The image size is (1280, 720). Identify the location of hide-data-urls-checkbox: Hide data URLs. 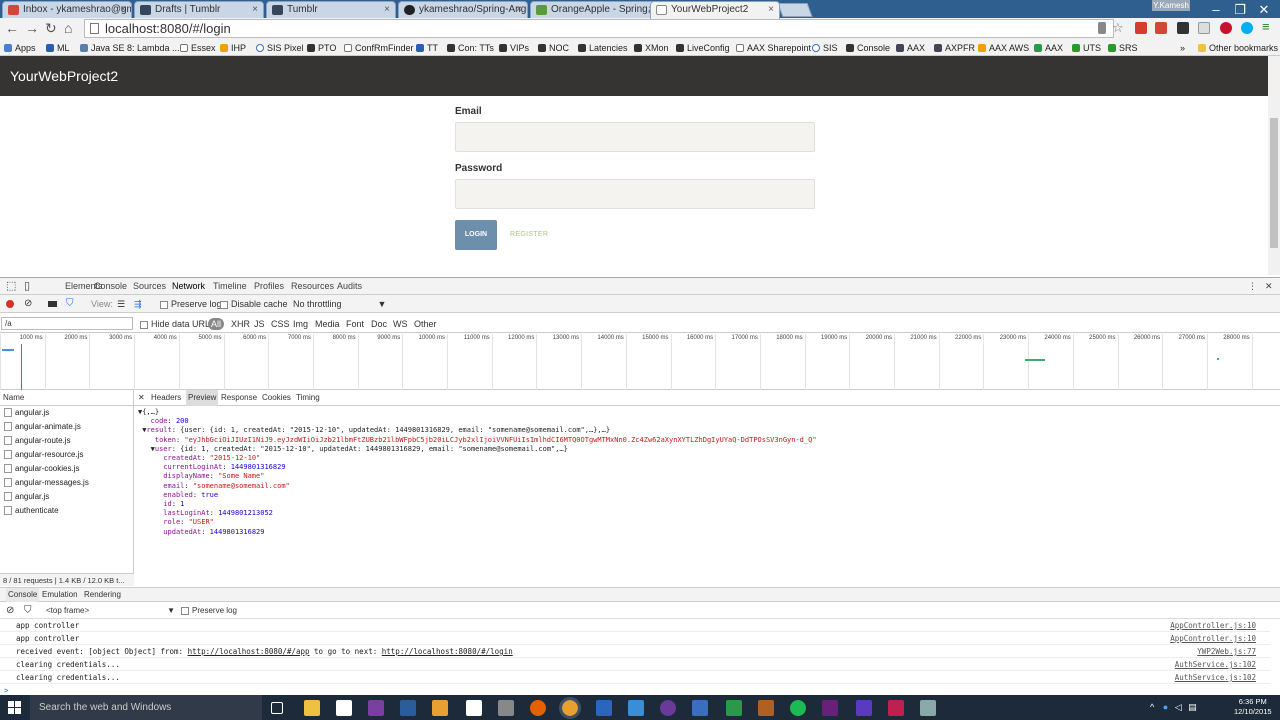
(177, 324).